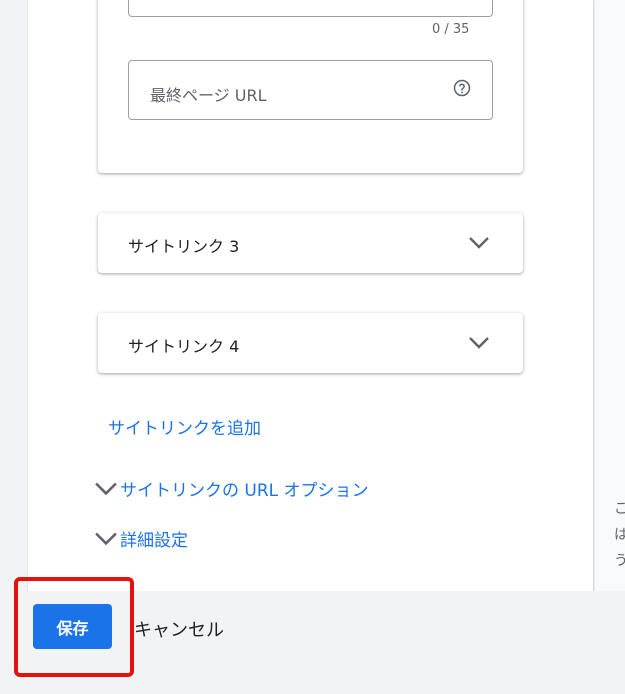 The height and width of the screenshot is (694, 625). What do you see at coordinates (310, 8) in the screenshot?
I see `sitelink-description-field` at bounding box center [310, 8].